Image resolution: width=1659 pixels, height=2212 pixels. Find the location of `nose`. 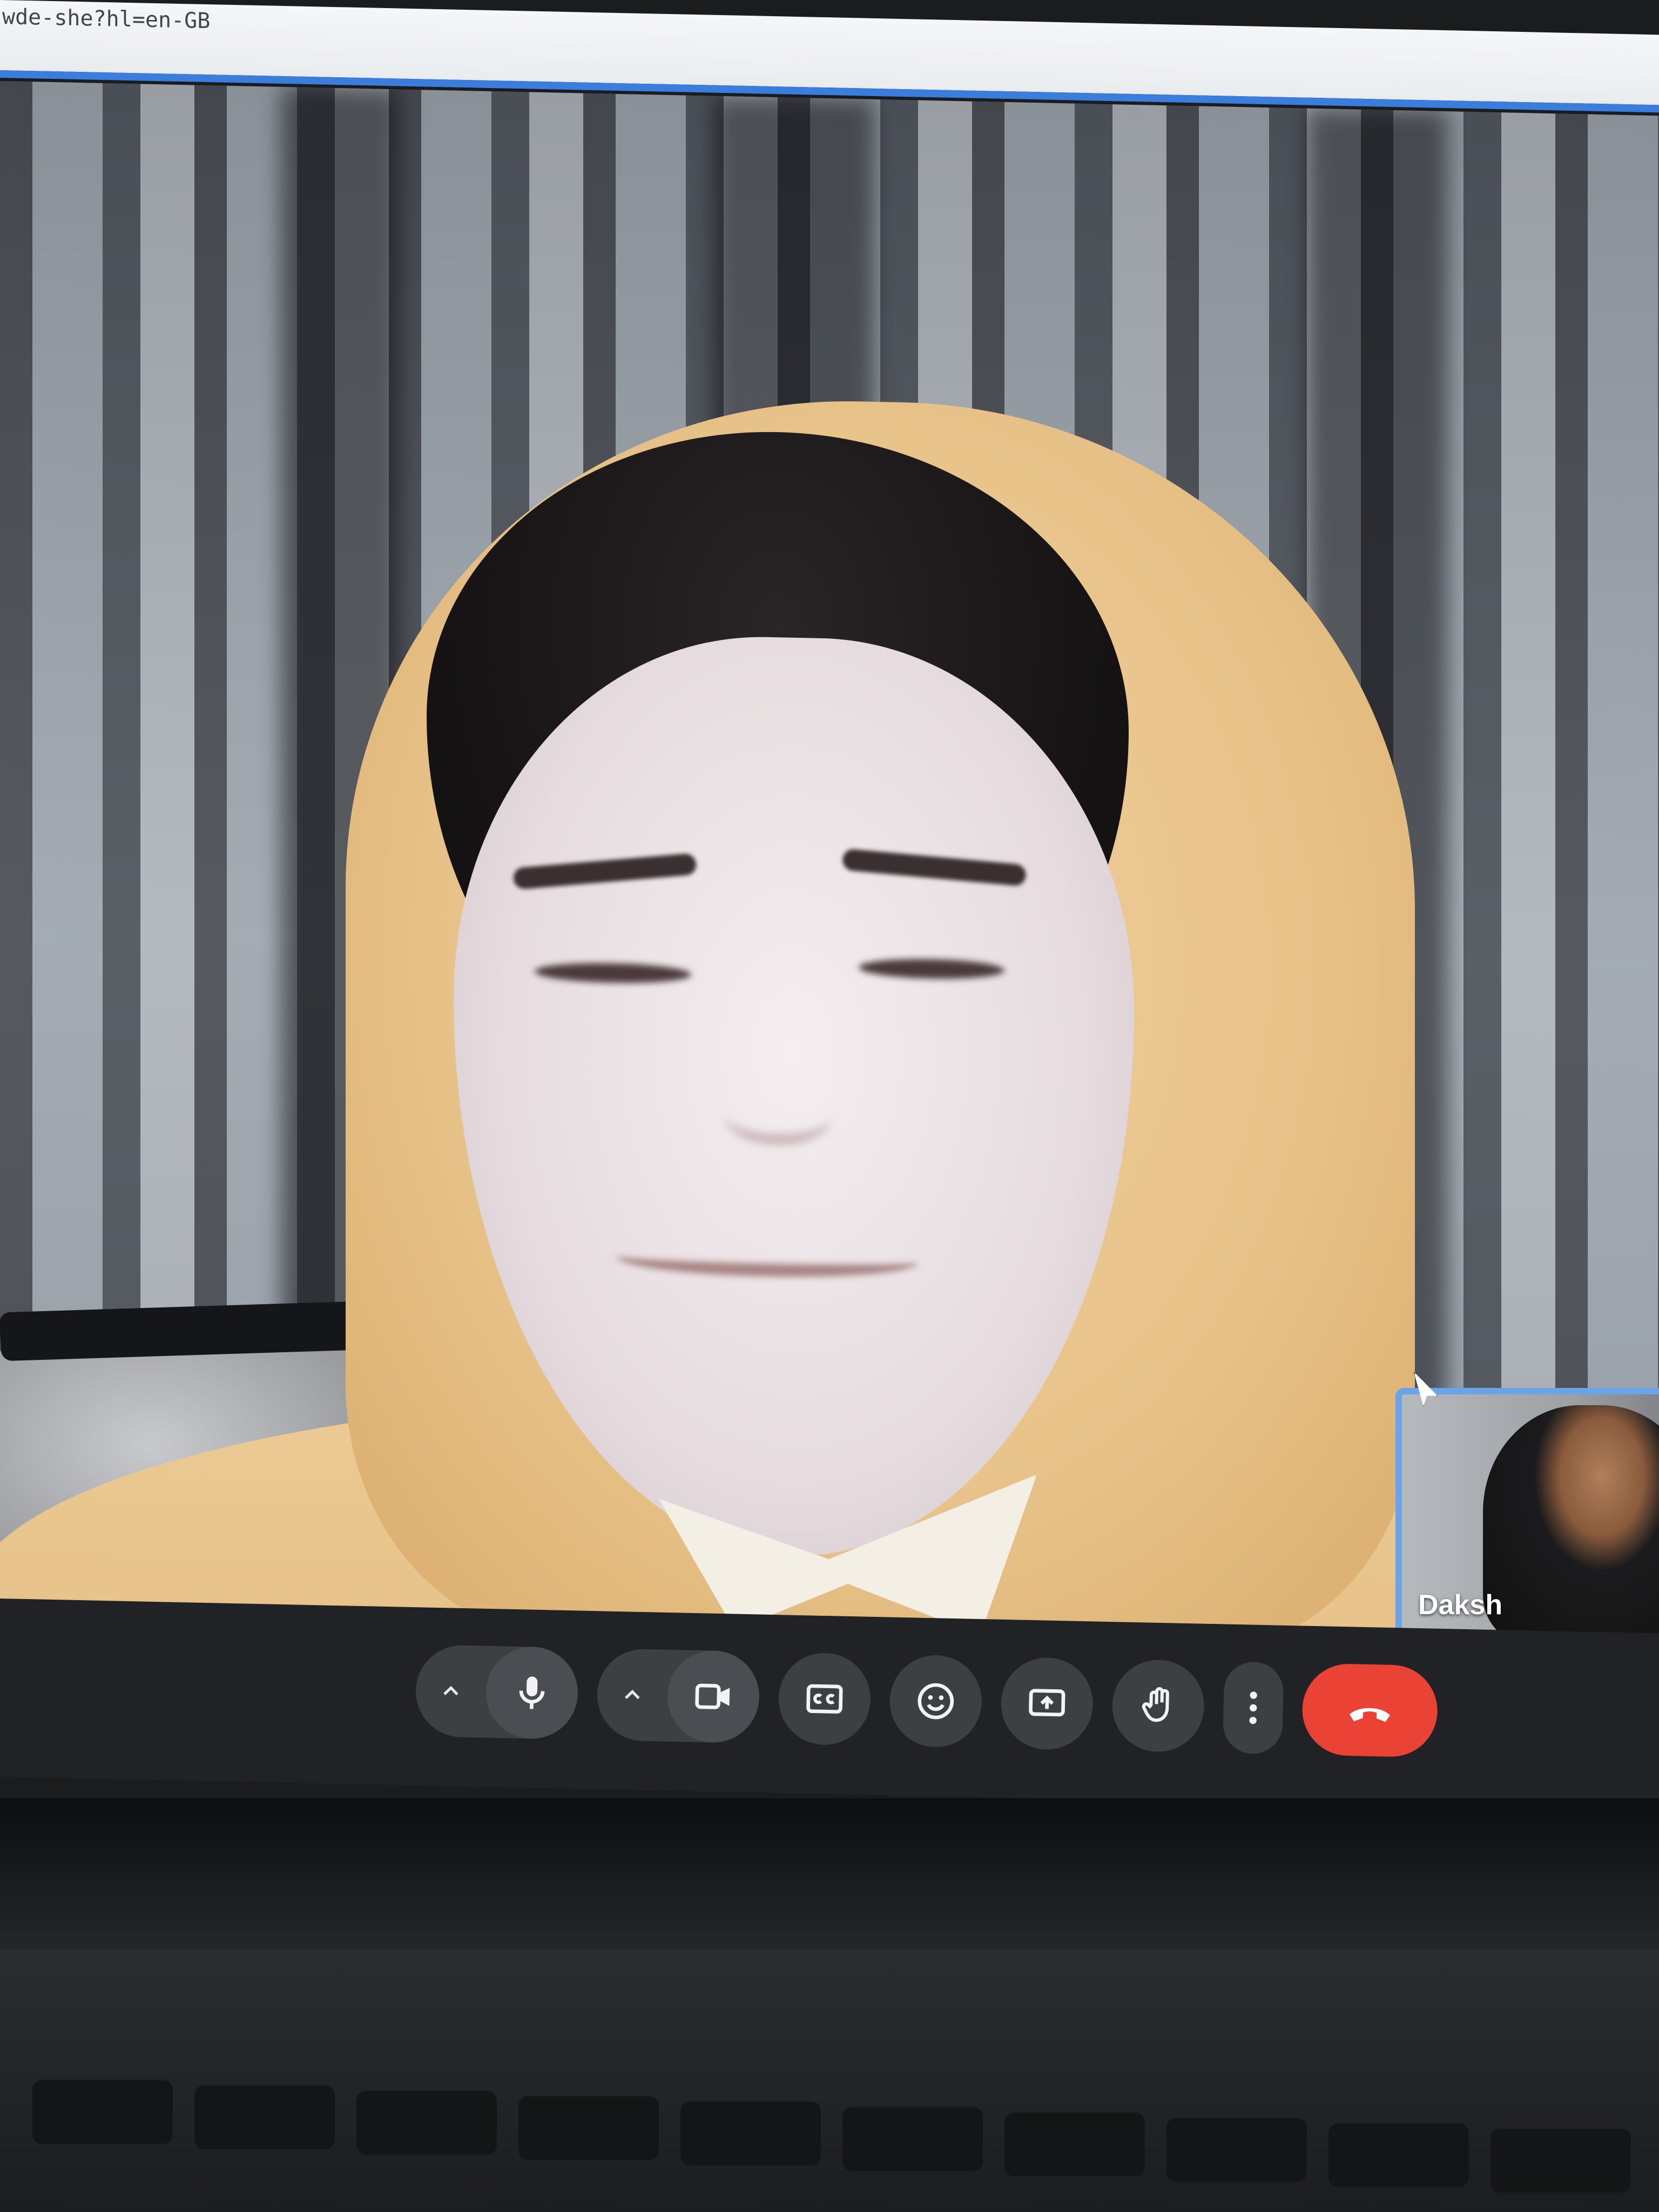

nose is located at coordinates (778, 1115).